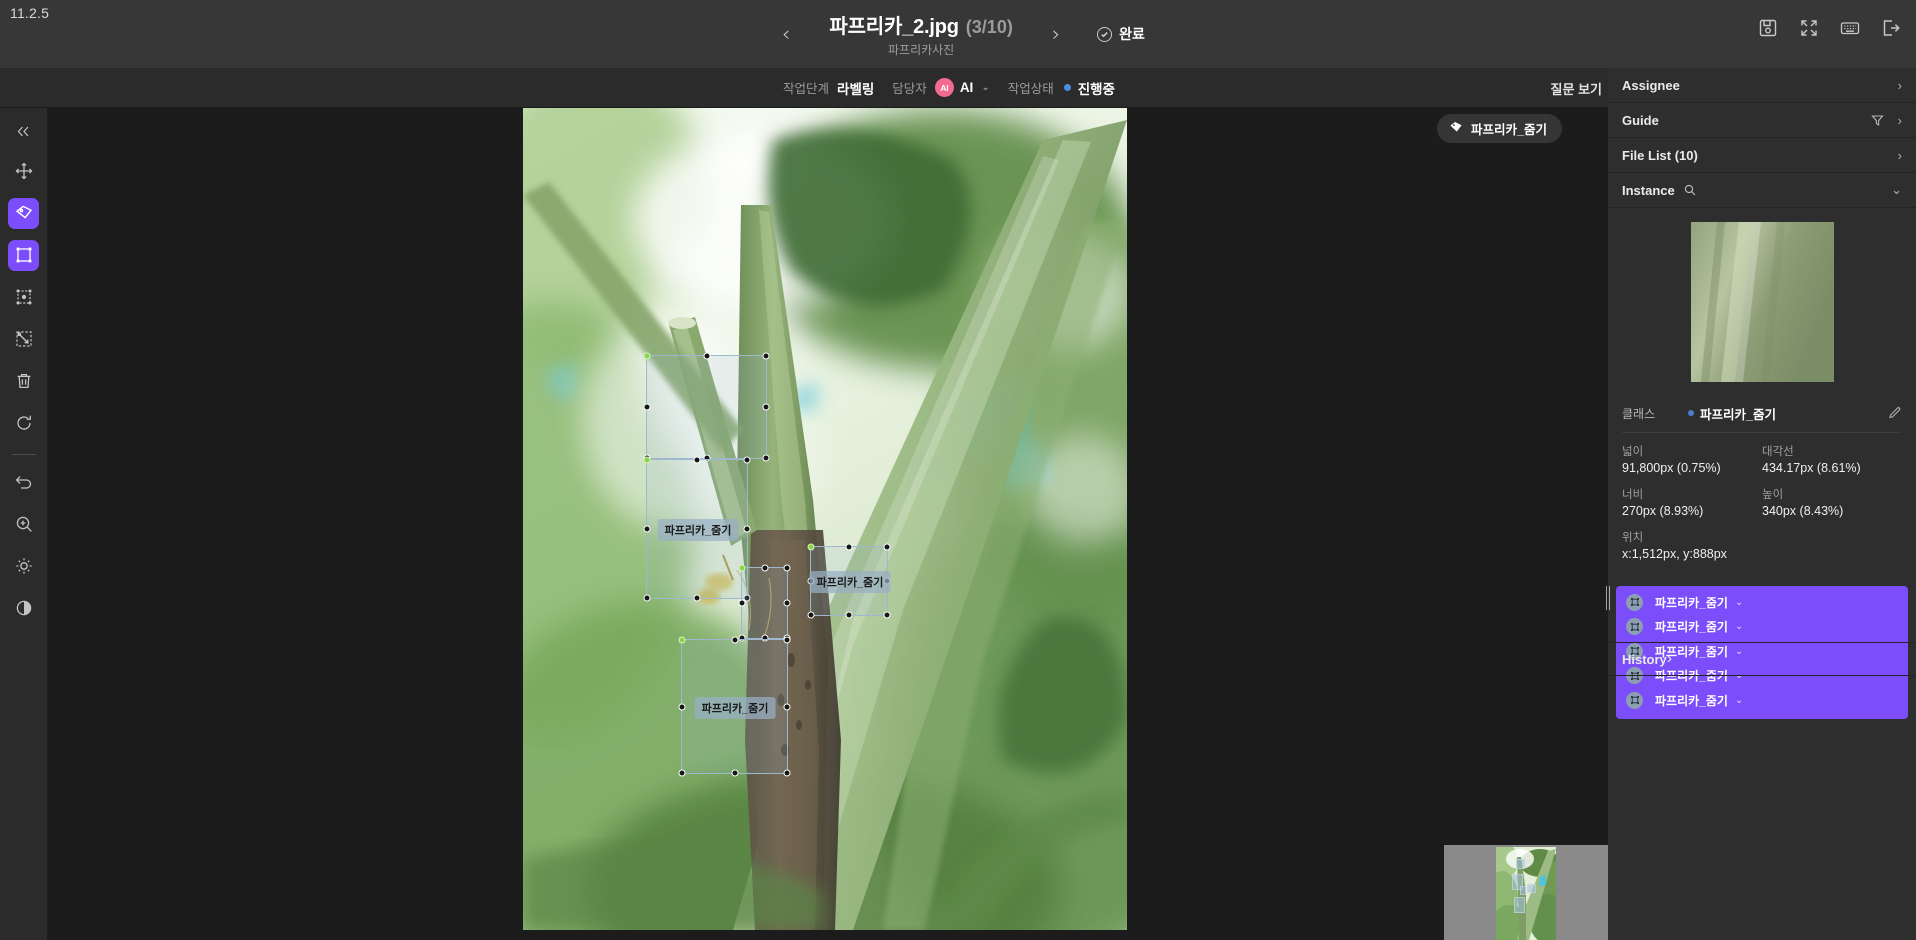 This screenshot has height=940, width=1916. What do you see at coordinates (23, 255) in the screenshot?
I see `bounding-box-tool` at bounding box center [23, 255].